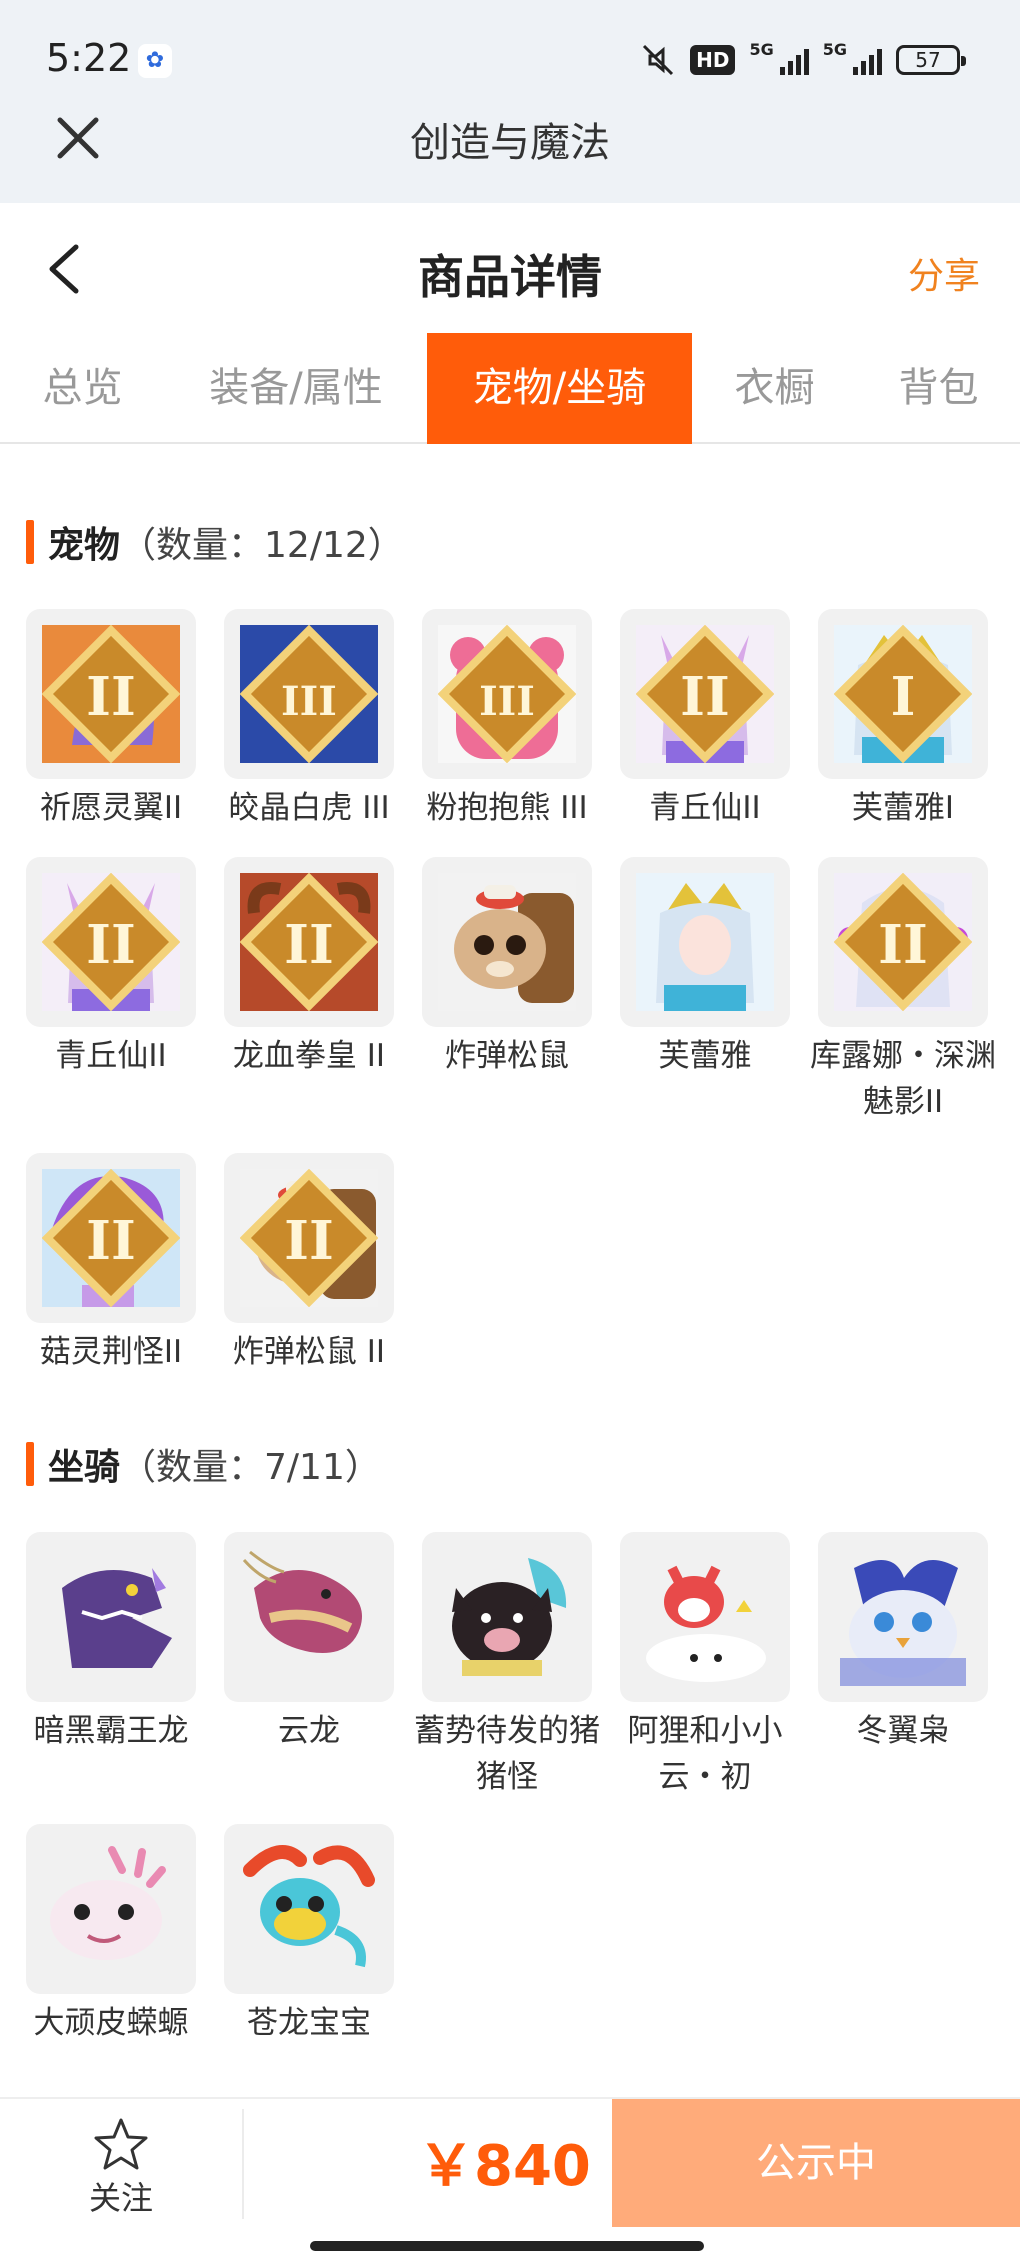 This screenshot has height=2267, width=1020. I want to click on pets-count: （数量：12/12）, so click(262, 545).